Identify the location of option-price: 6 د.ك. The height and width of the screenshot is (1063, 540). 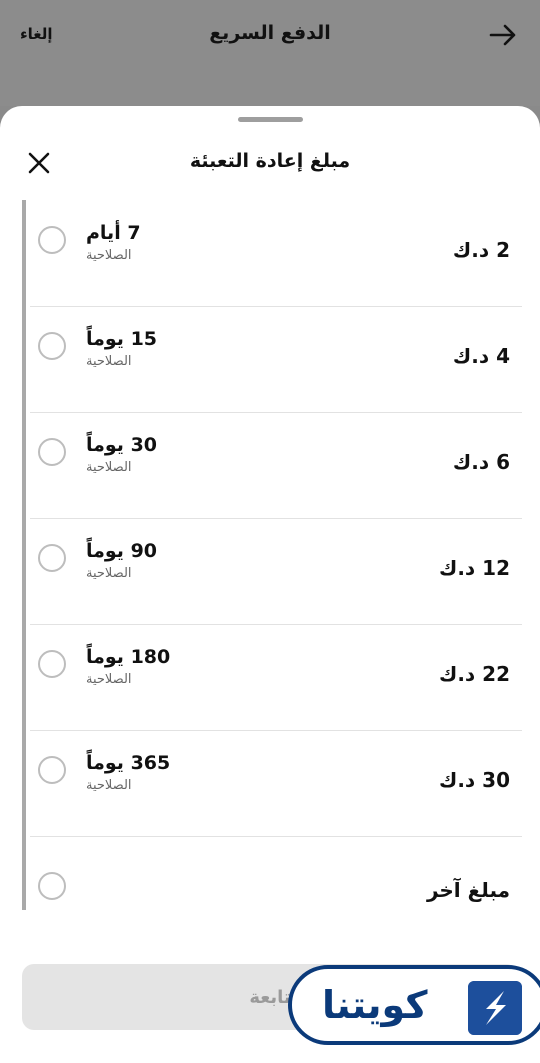
(481, 462).